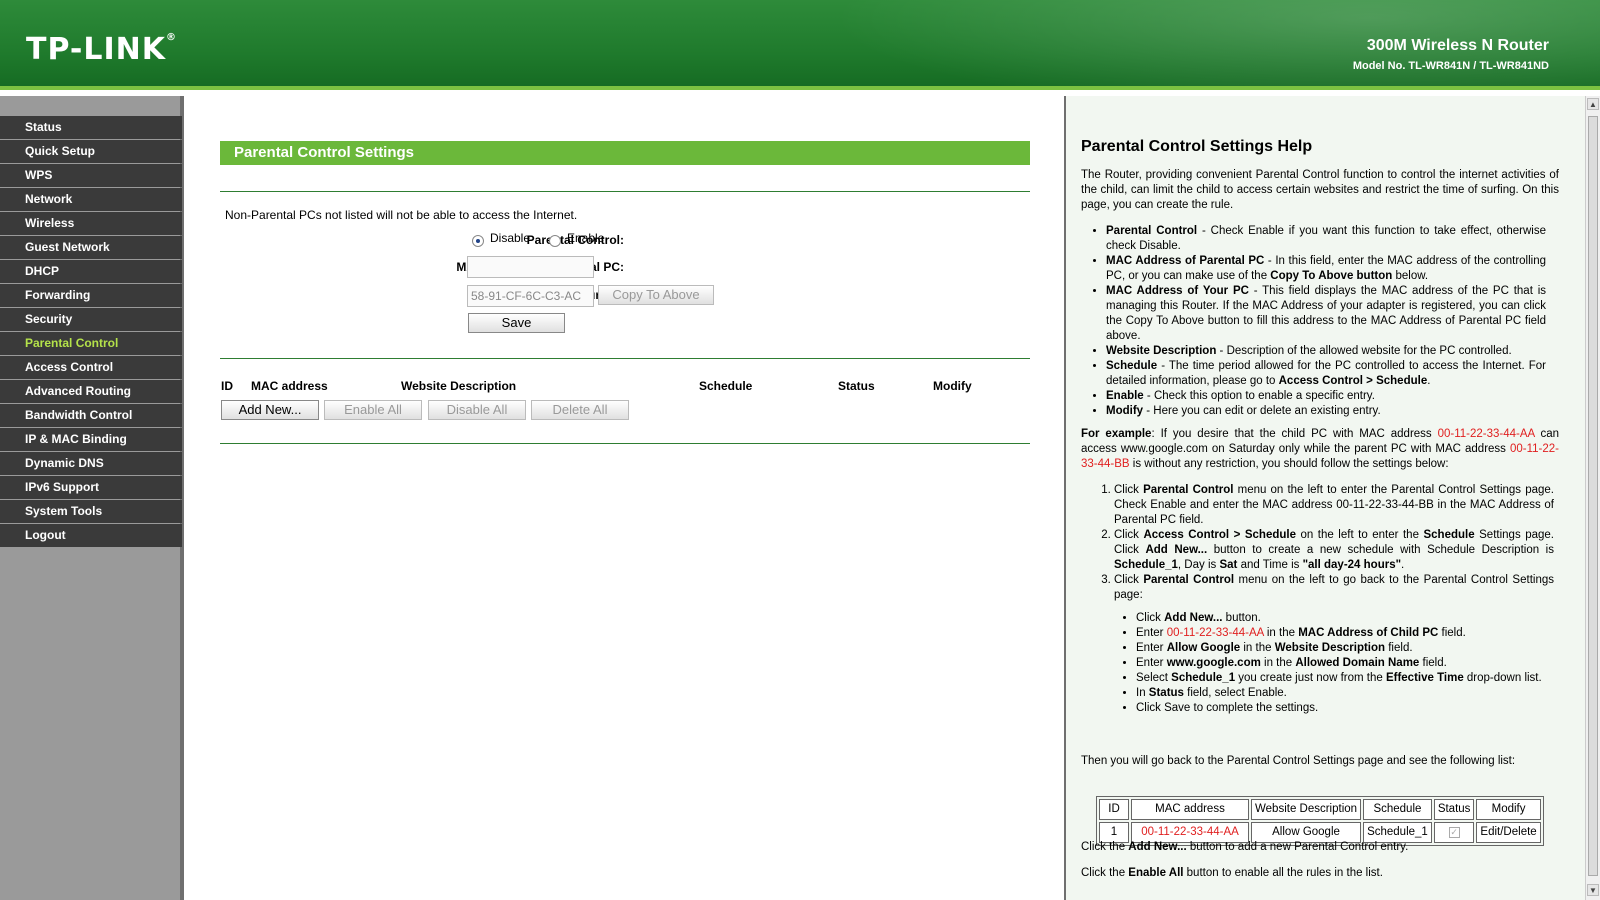  I want to click on column-header-schedule: Schedule, so click(726, 386).